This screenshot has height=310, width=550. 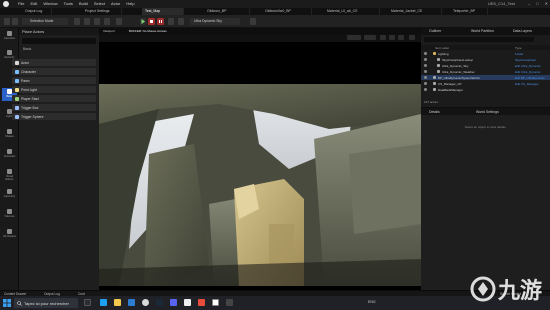 I want to click on tab-material-jacket: Material_Jacket_CE, so click(x=415, y=11).